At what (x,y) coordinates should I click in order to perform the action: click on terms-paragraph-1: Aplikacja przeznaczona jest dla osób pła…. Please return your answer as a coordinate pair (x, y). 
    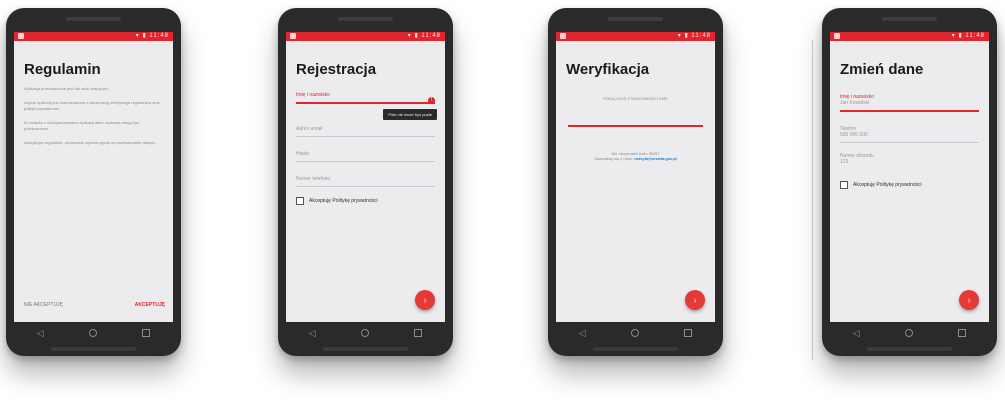
    Looking at the image, I should click on (67, 88).